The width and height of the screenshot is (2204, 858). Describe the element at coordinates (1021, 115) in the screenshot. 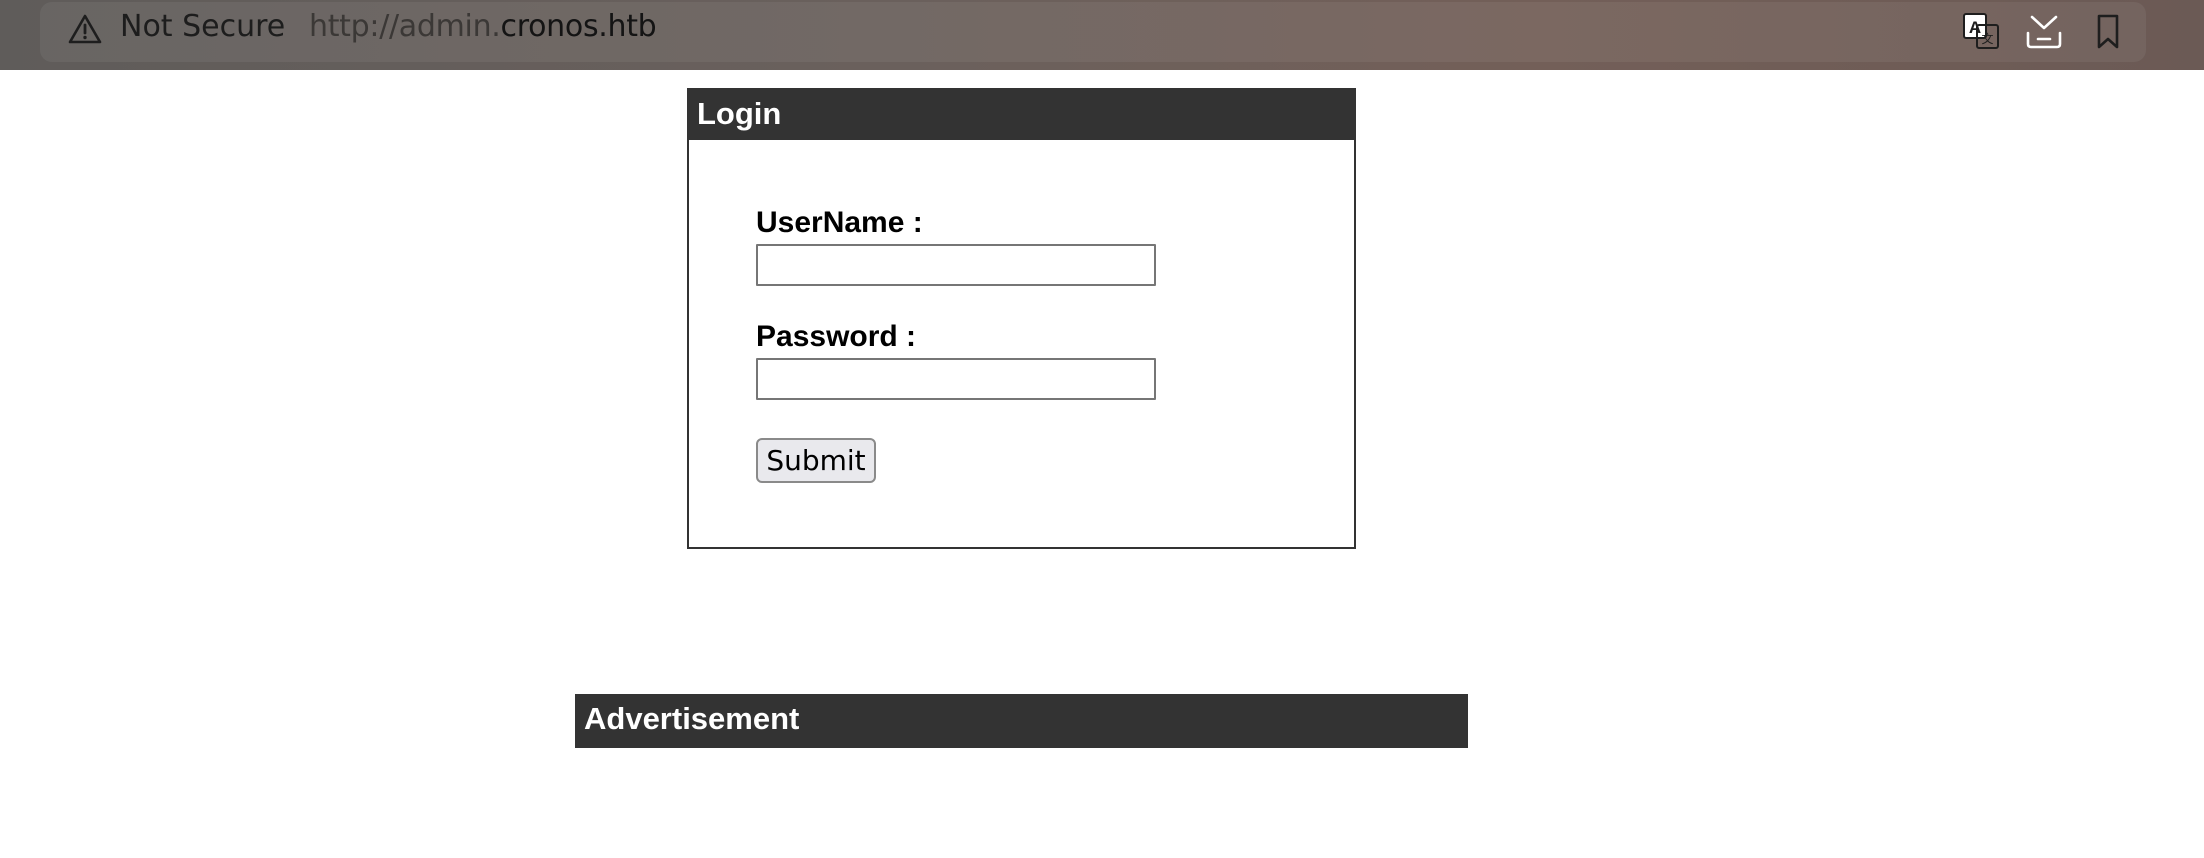

I see `login-panel-header: Login` at that location.